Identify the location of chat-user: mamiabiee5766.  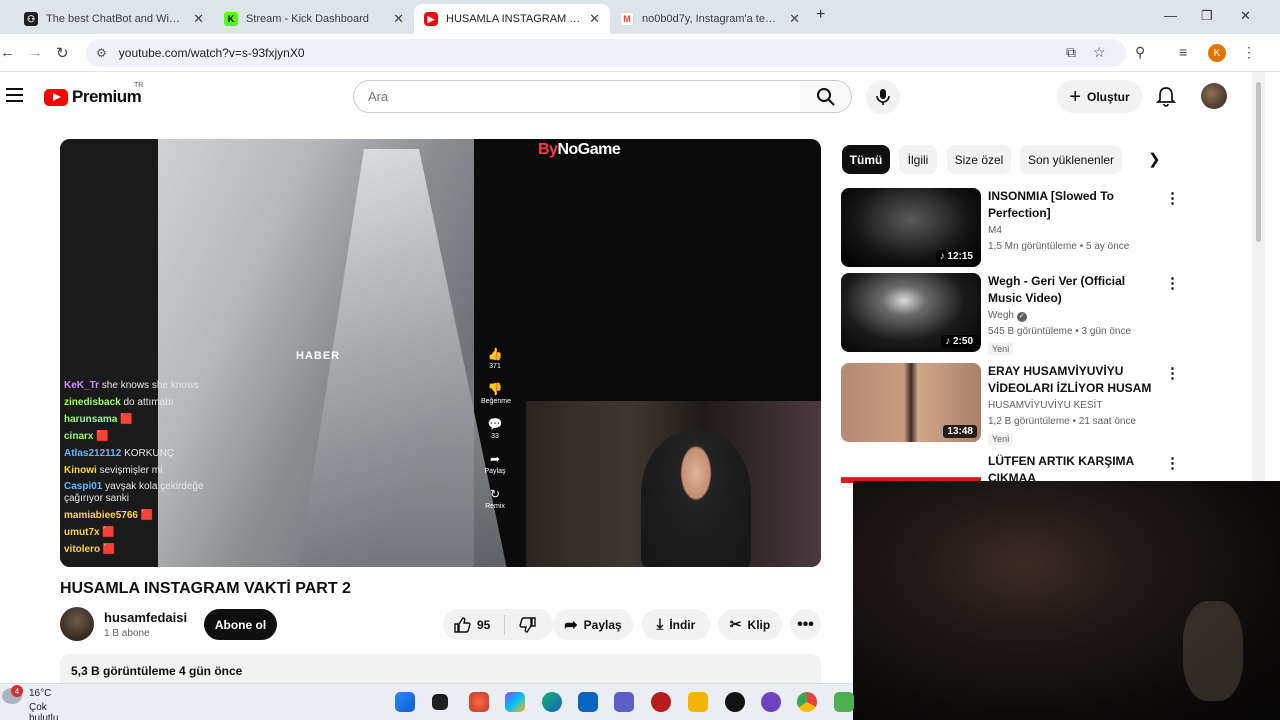
(101, 515).